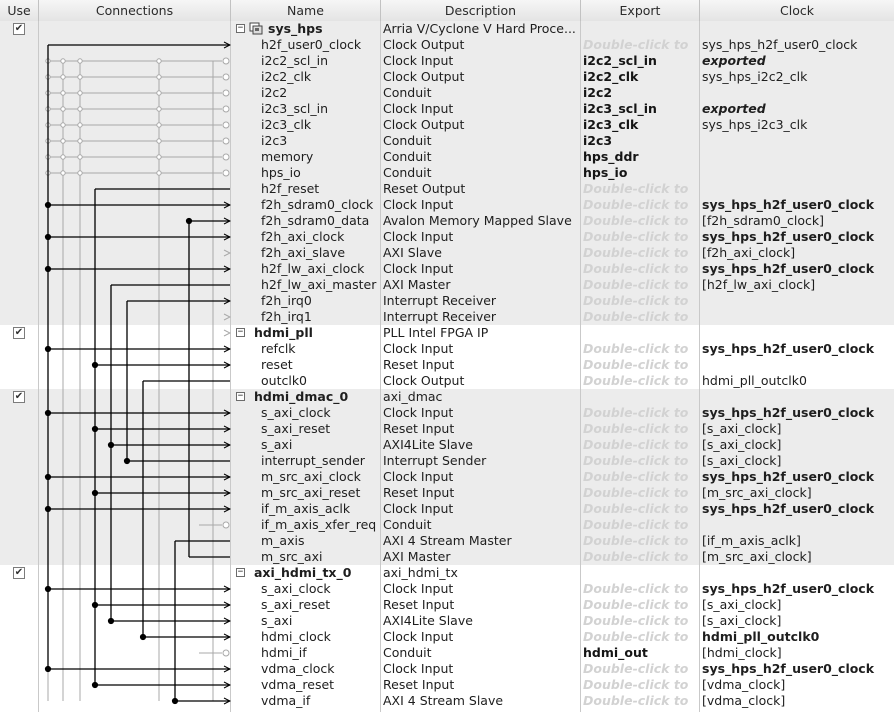  Describe the element at coordinates (320, 557) in the screenshot. I see `interface-name: m_src_axi` at that location.